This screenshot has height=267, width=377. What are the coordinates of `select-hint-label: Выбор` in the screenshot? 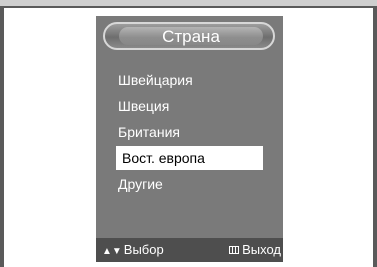 It's located at (143, 249).